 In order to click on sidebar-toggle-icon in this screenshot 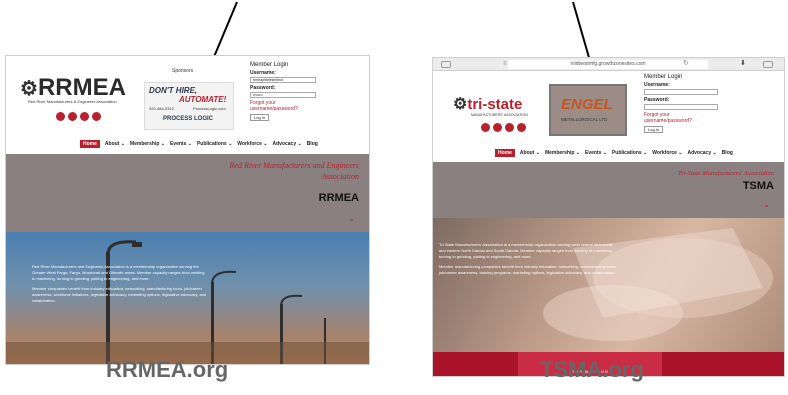, I will do `click(446, 64)`.